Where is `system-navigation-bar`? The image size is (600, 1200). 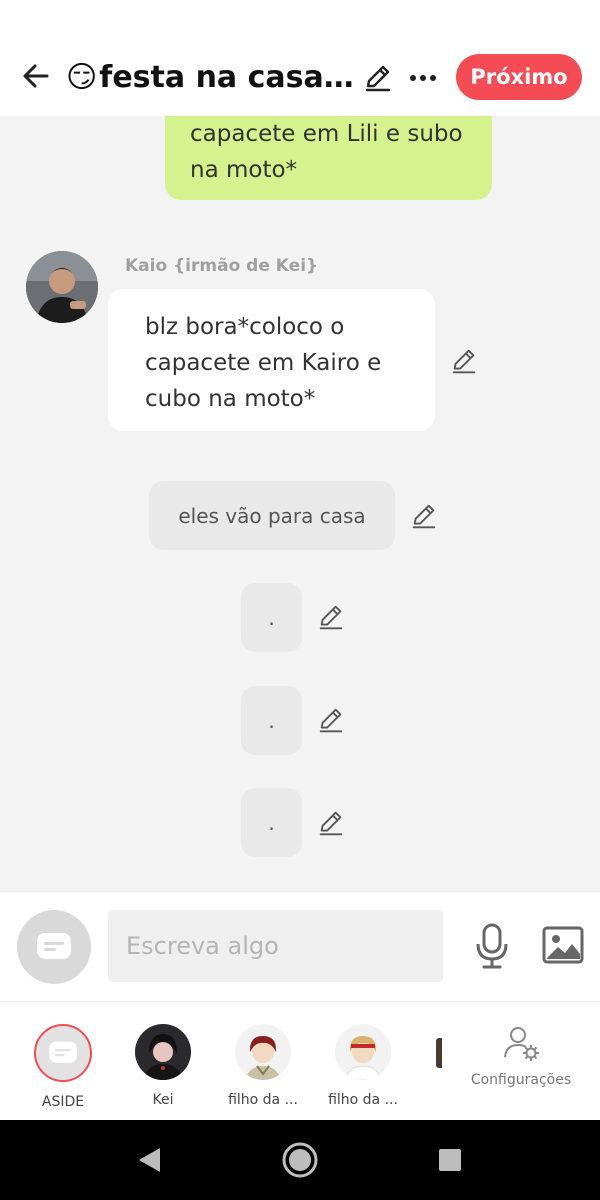
system-navigation-bar is located at coordinates (300, 1160).